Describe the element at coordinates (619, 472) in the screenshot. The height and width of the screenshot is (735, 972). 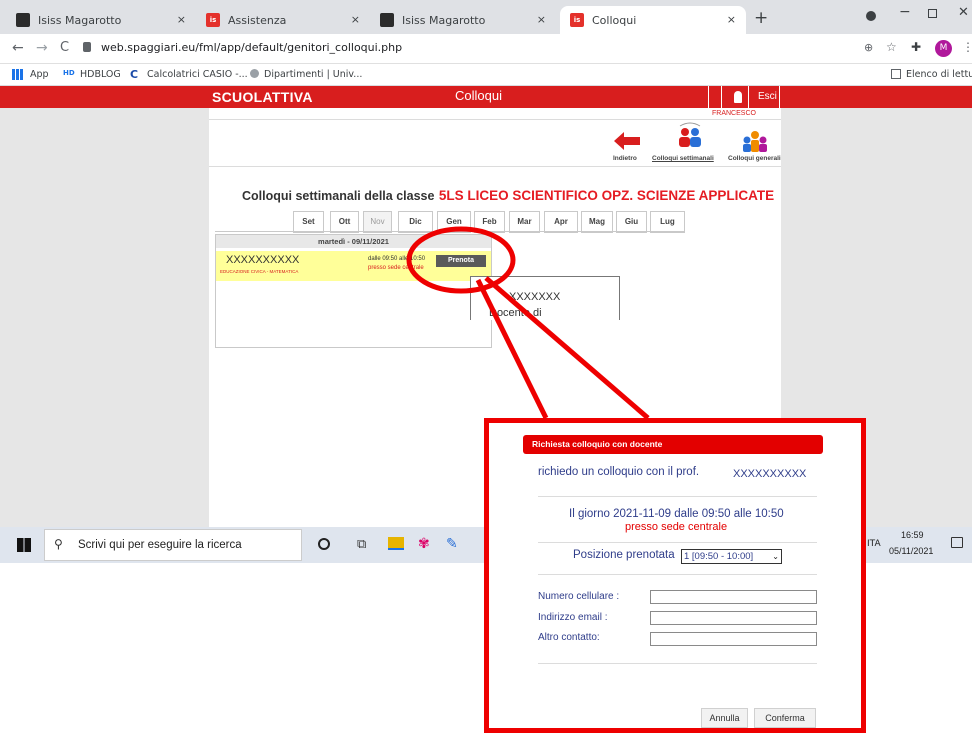
I see `request-text: richiedo un colloquio con il prof.` at that location.